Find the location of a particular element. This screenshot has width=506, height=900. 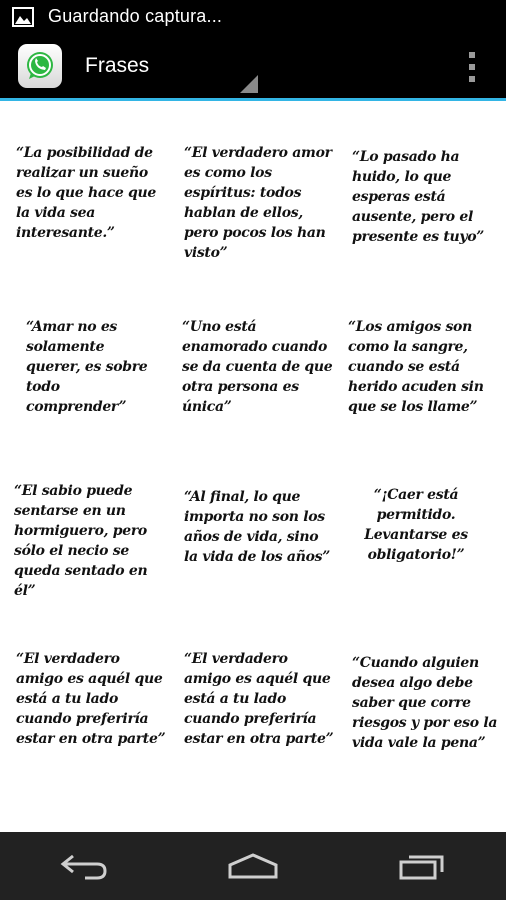

navigation-bar is located at coordinates (253, 866).